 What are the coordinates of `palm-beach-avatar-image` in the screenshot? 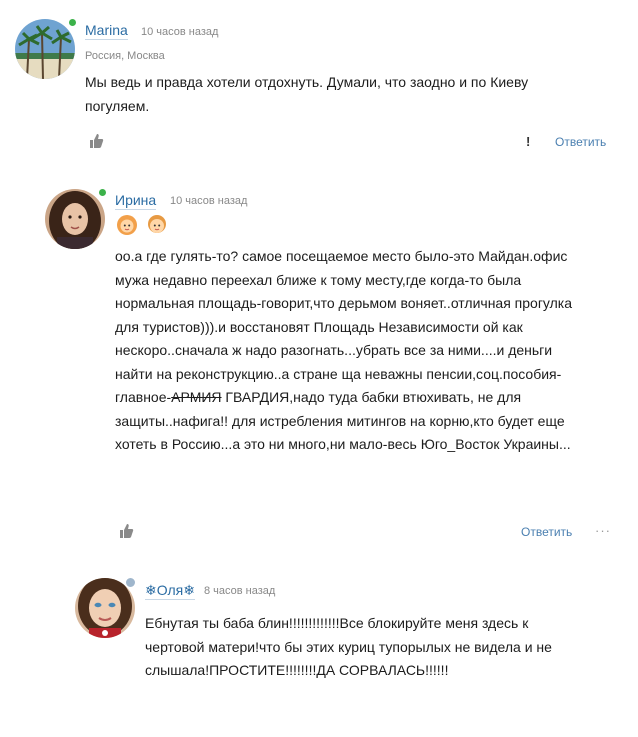 It's located at (45, 49).